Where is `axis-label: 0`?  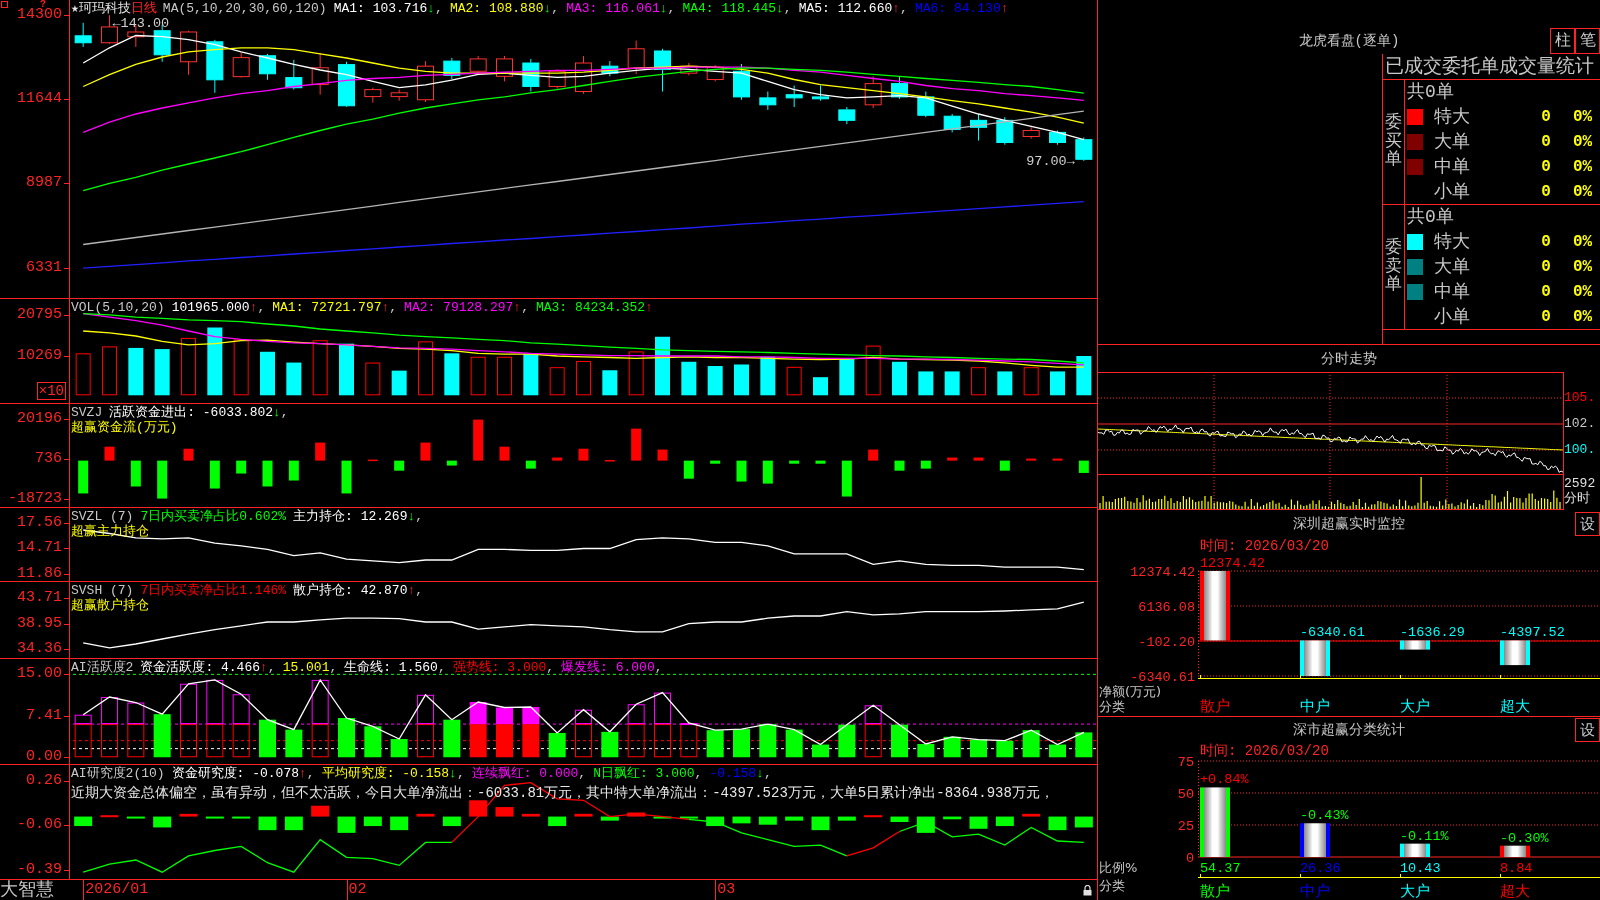
axis-label: 0 is located at coordinates (1189, 858).